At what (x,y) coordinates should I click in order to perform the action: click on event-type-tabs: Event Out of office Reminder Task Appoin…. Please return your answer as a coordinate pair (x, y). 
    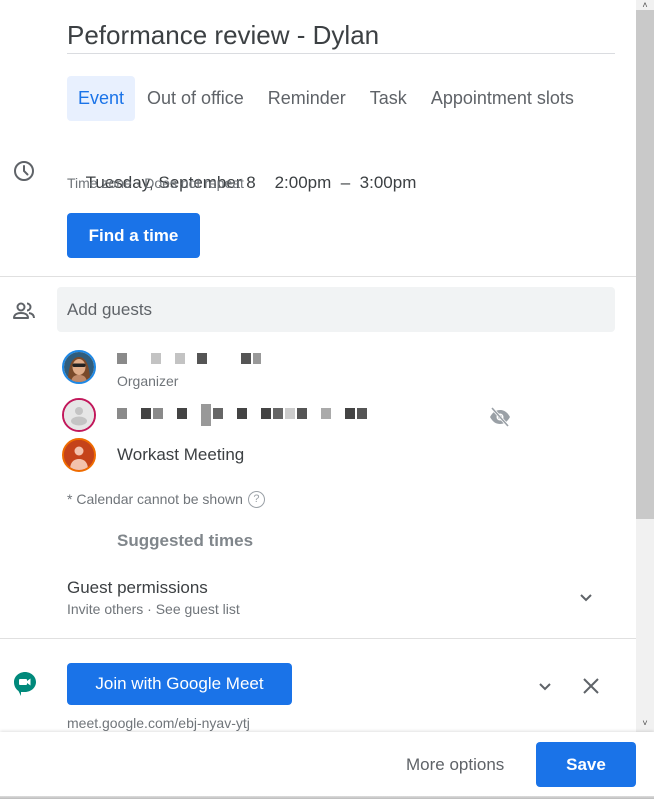
    Looking at the image, I should click on (326, 98).